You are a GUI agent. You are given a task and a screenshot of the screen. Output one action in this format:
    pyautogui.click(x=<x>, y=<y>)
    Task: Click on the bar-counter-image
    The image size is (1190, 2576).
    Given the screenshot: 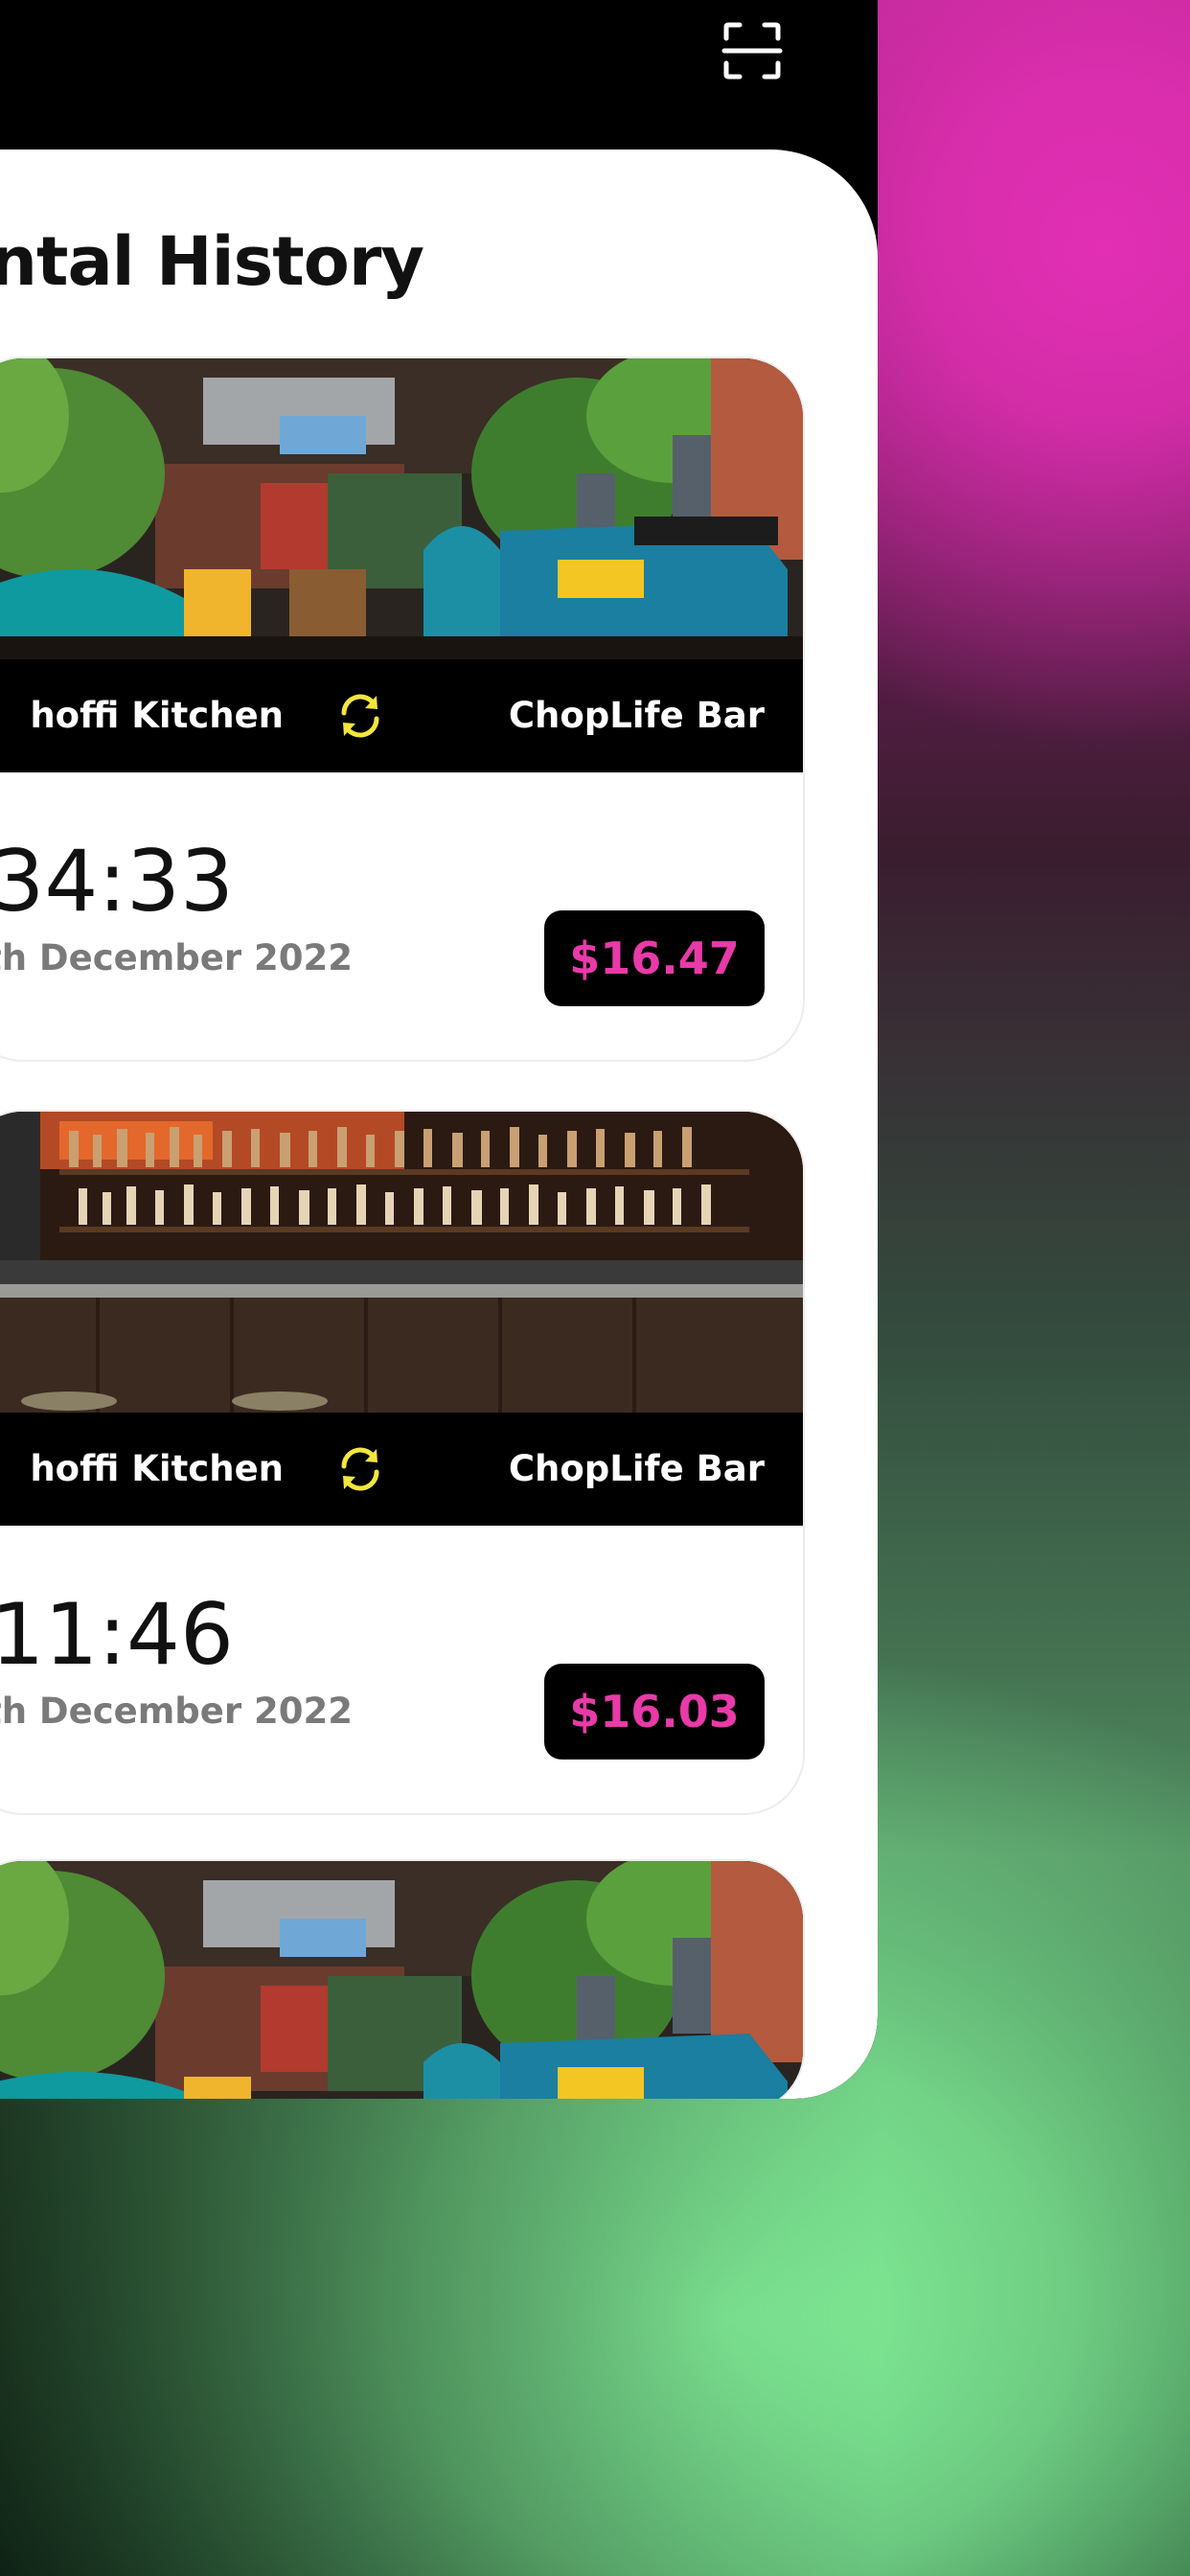 What is the action you would take?
    pyautogui.click(x=402, y=1262)
    